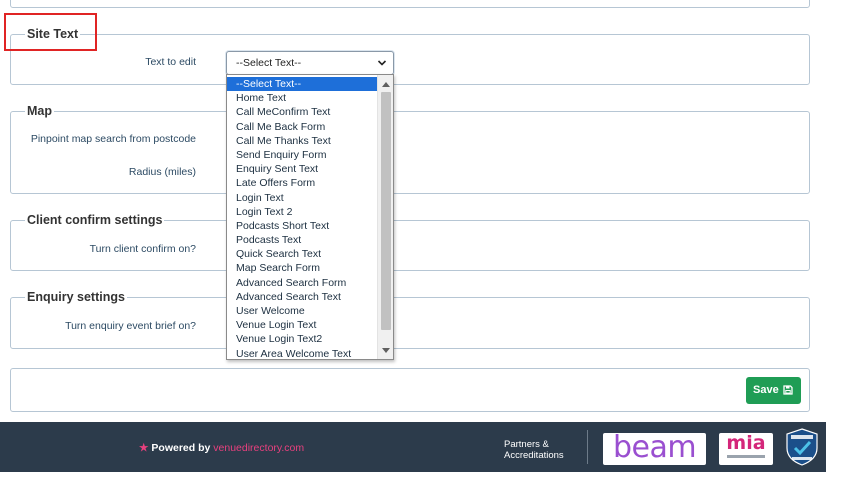 This screenshot has width=848, height=480. Describe the element at coordinates (302, 311) in the screenshot. I see `dropdown-option: User Welcome` at that location.